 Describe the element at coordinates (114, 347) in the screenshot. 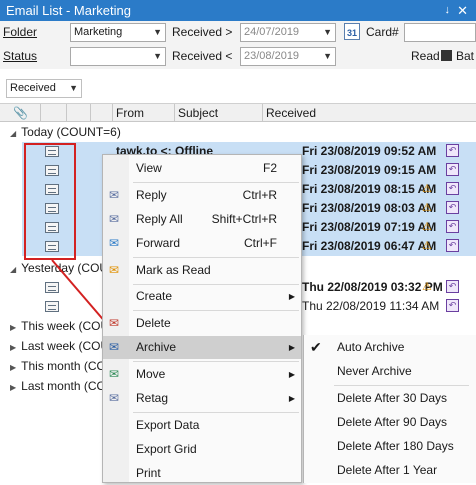

I see `archive-icon: ✉` at that location.